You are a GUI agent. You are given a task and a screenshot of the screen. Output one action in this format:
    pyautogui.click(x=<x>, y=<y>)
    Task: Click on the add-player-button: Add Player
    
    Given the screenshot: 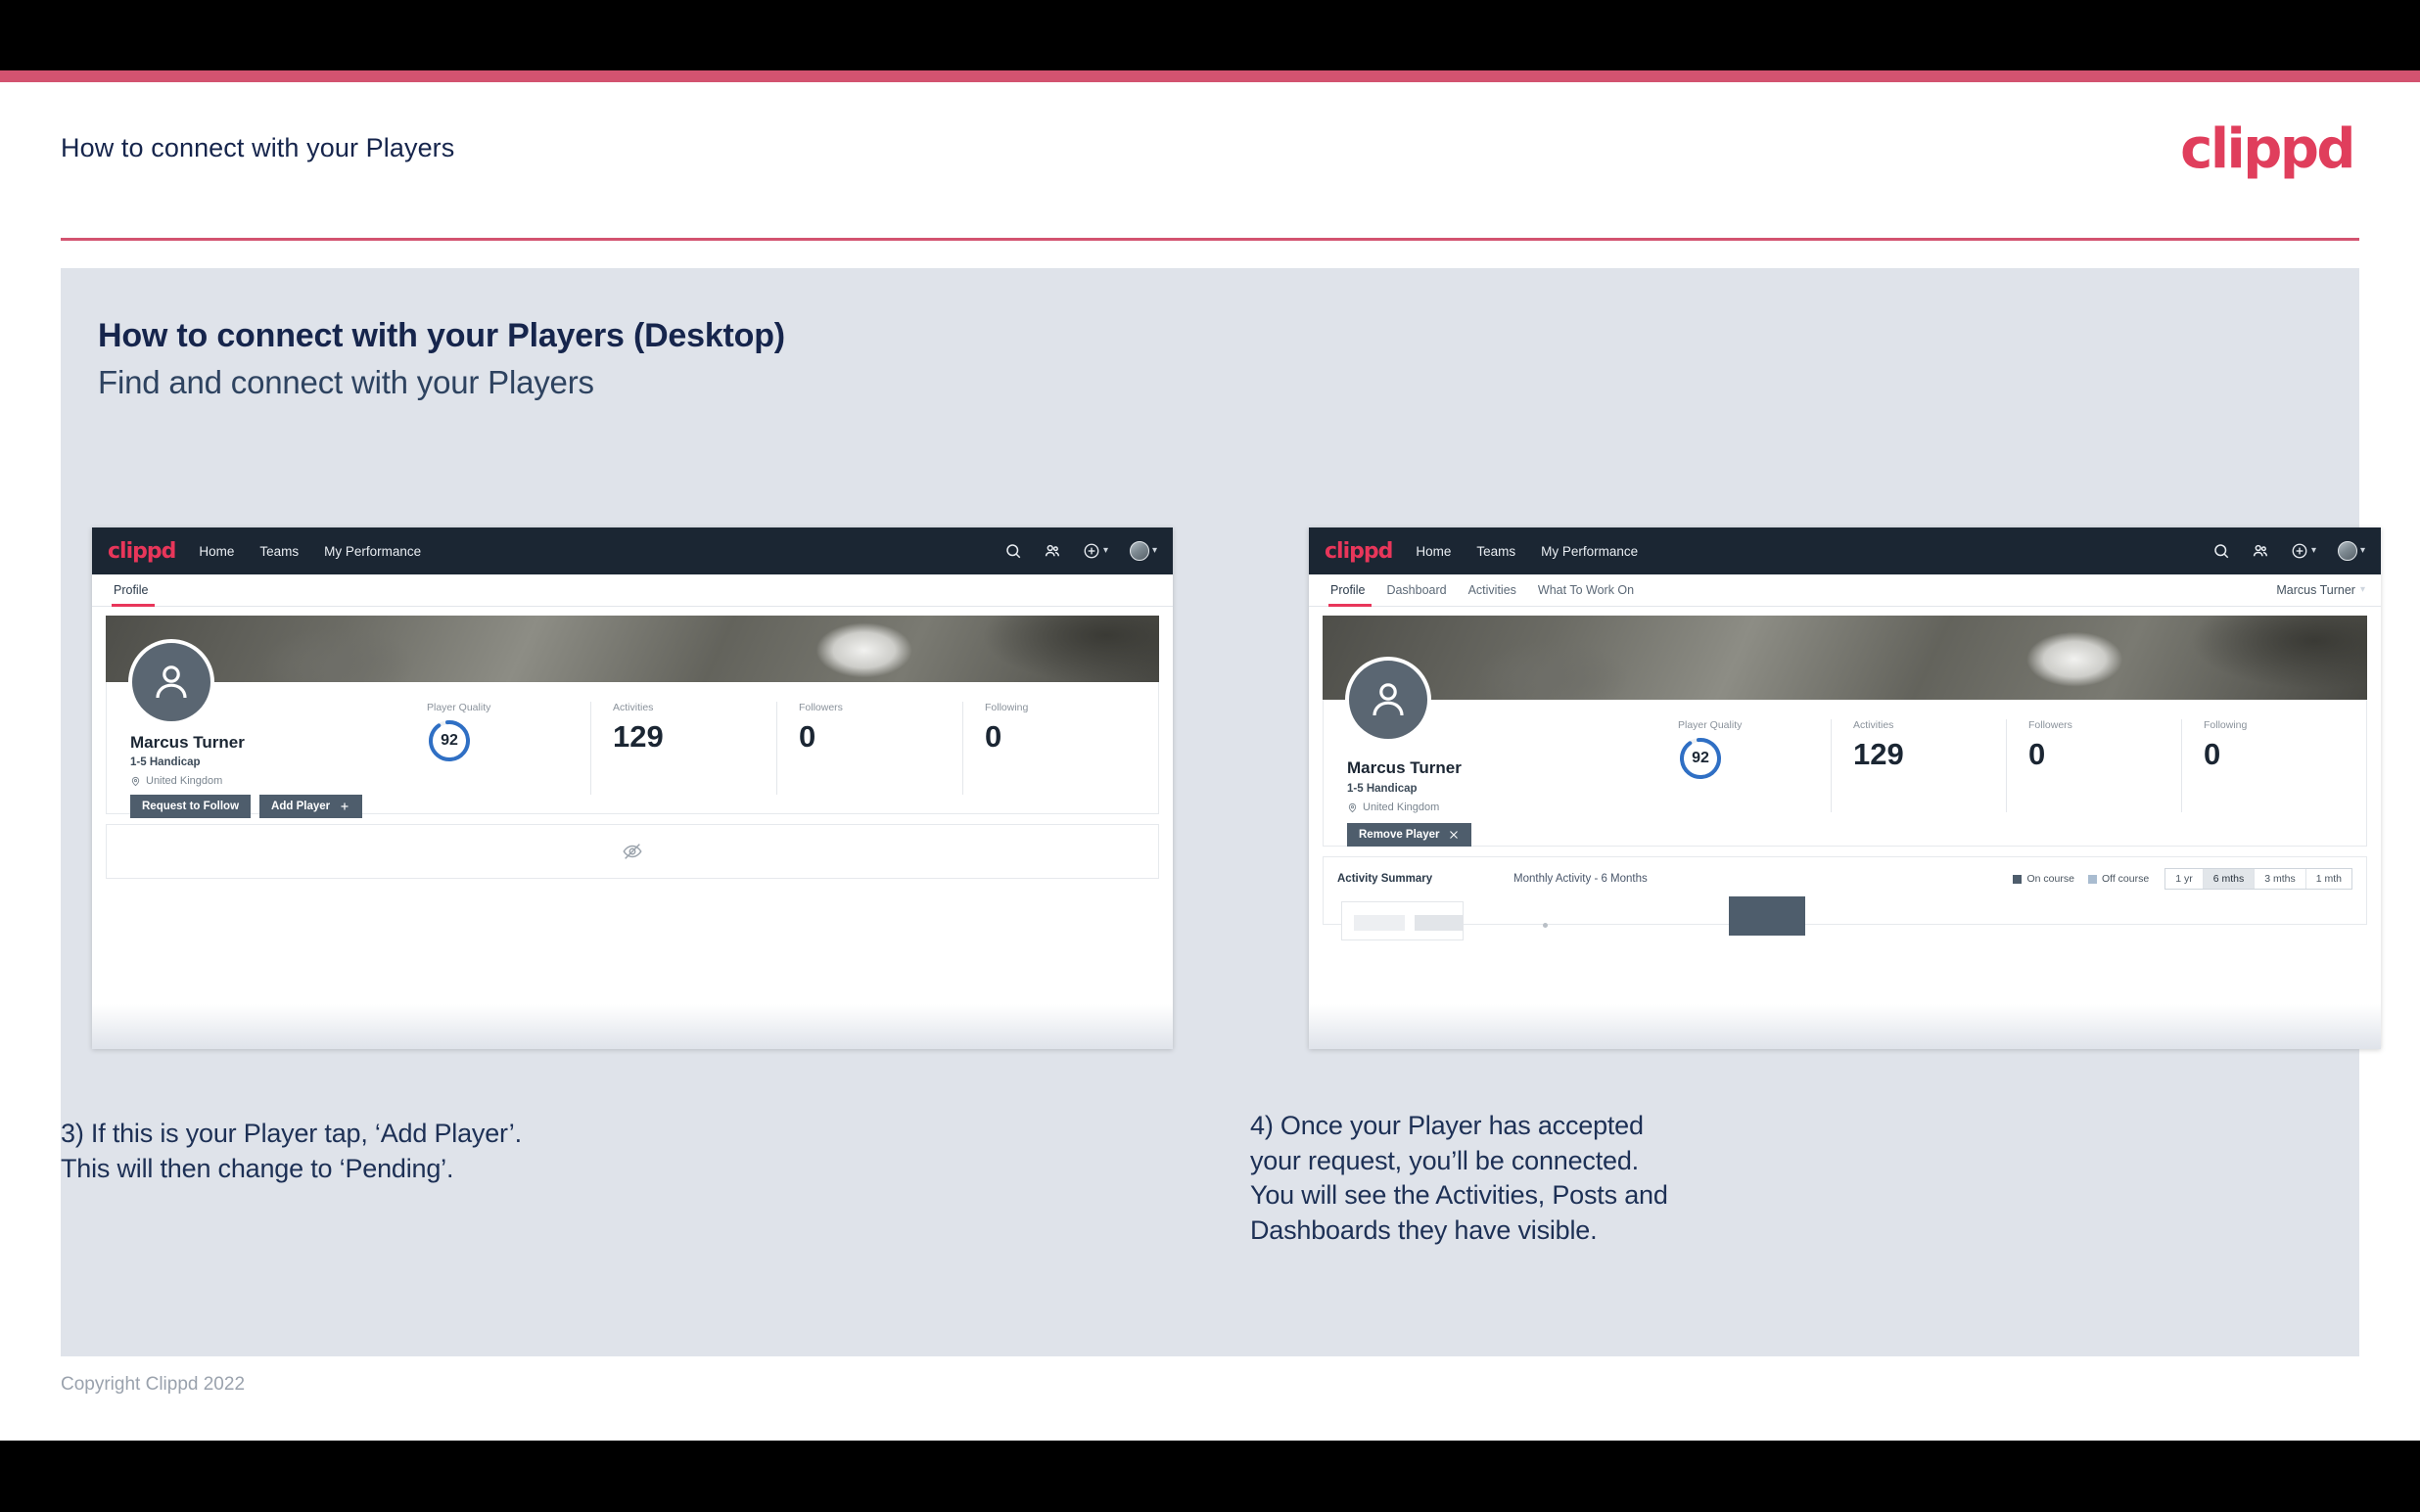 What is the action you would take?
    pyautogui.click(x=311, y=806)
    